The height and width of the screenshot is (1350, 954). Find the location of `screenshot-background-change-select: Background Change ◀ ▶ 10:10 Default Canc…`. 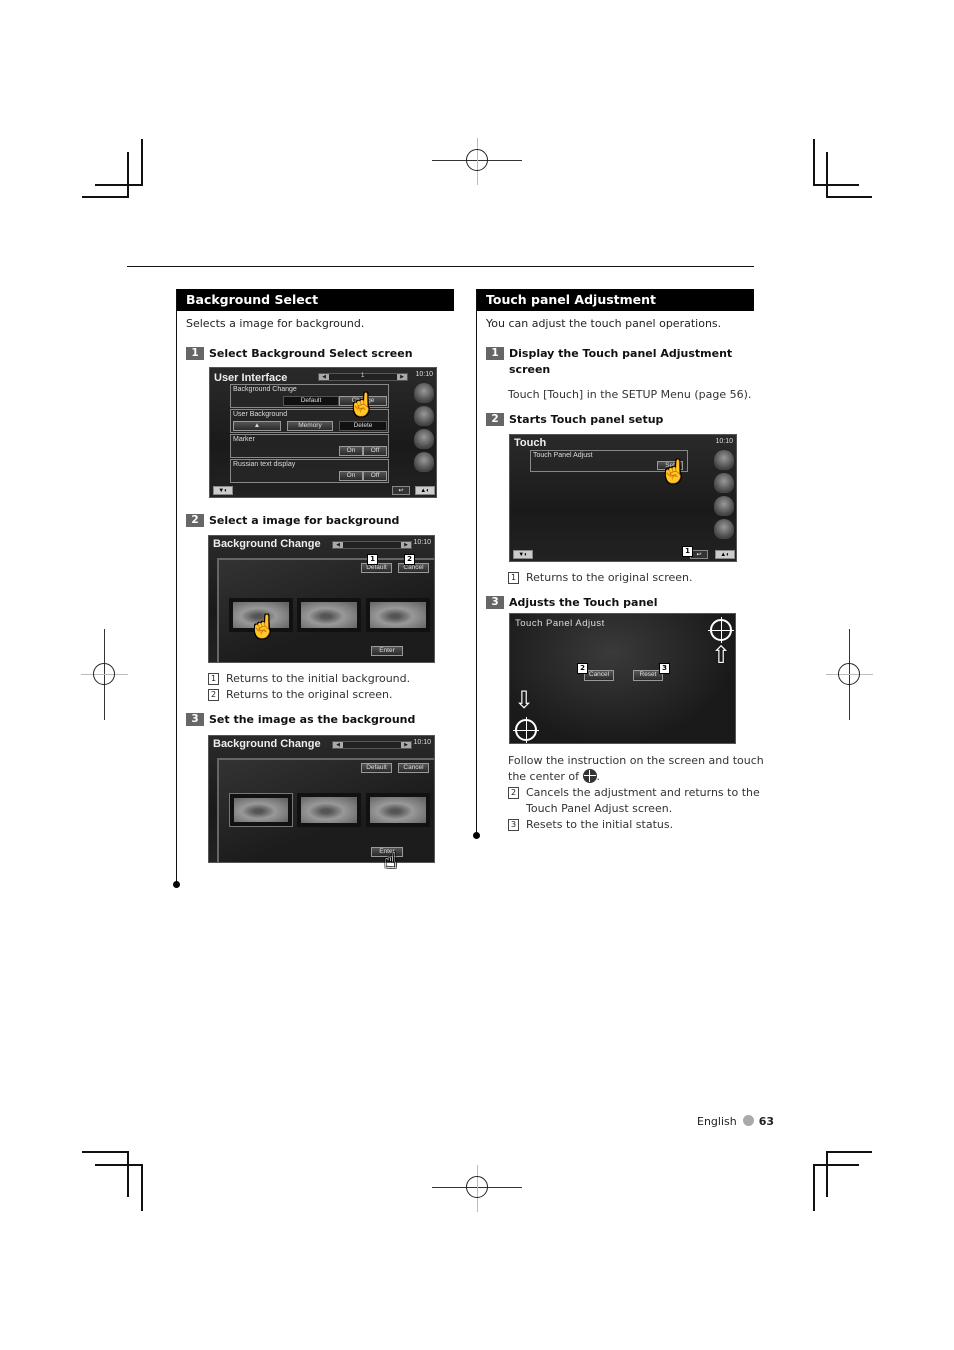

screenshot-background-change-select: Background Change ◀ ▶ 10:10 Default Canc… is located at coordinates (321, 599).